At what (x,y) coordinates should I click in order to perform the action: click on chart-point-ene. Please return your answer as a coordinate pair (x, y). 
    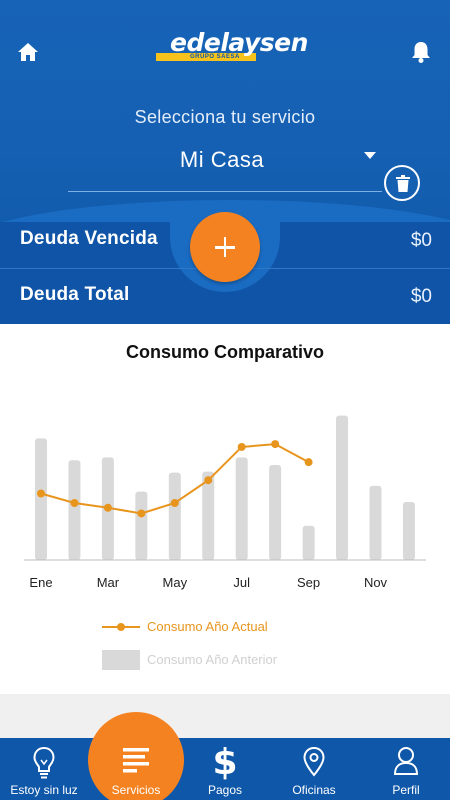
    Looking at the image, I should click on (41, 493).